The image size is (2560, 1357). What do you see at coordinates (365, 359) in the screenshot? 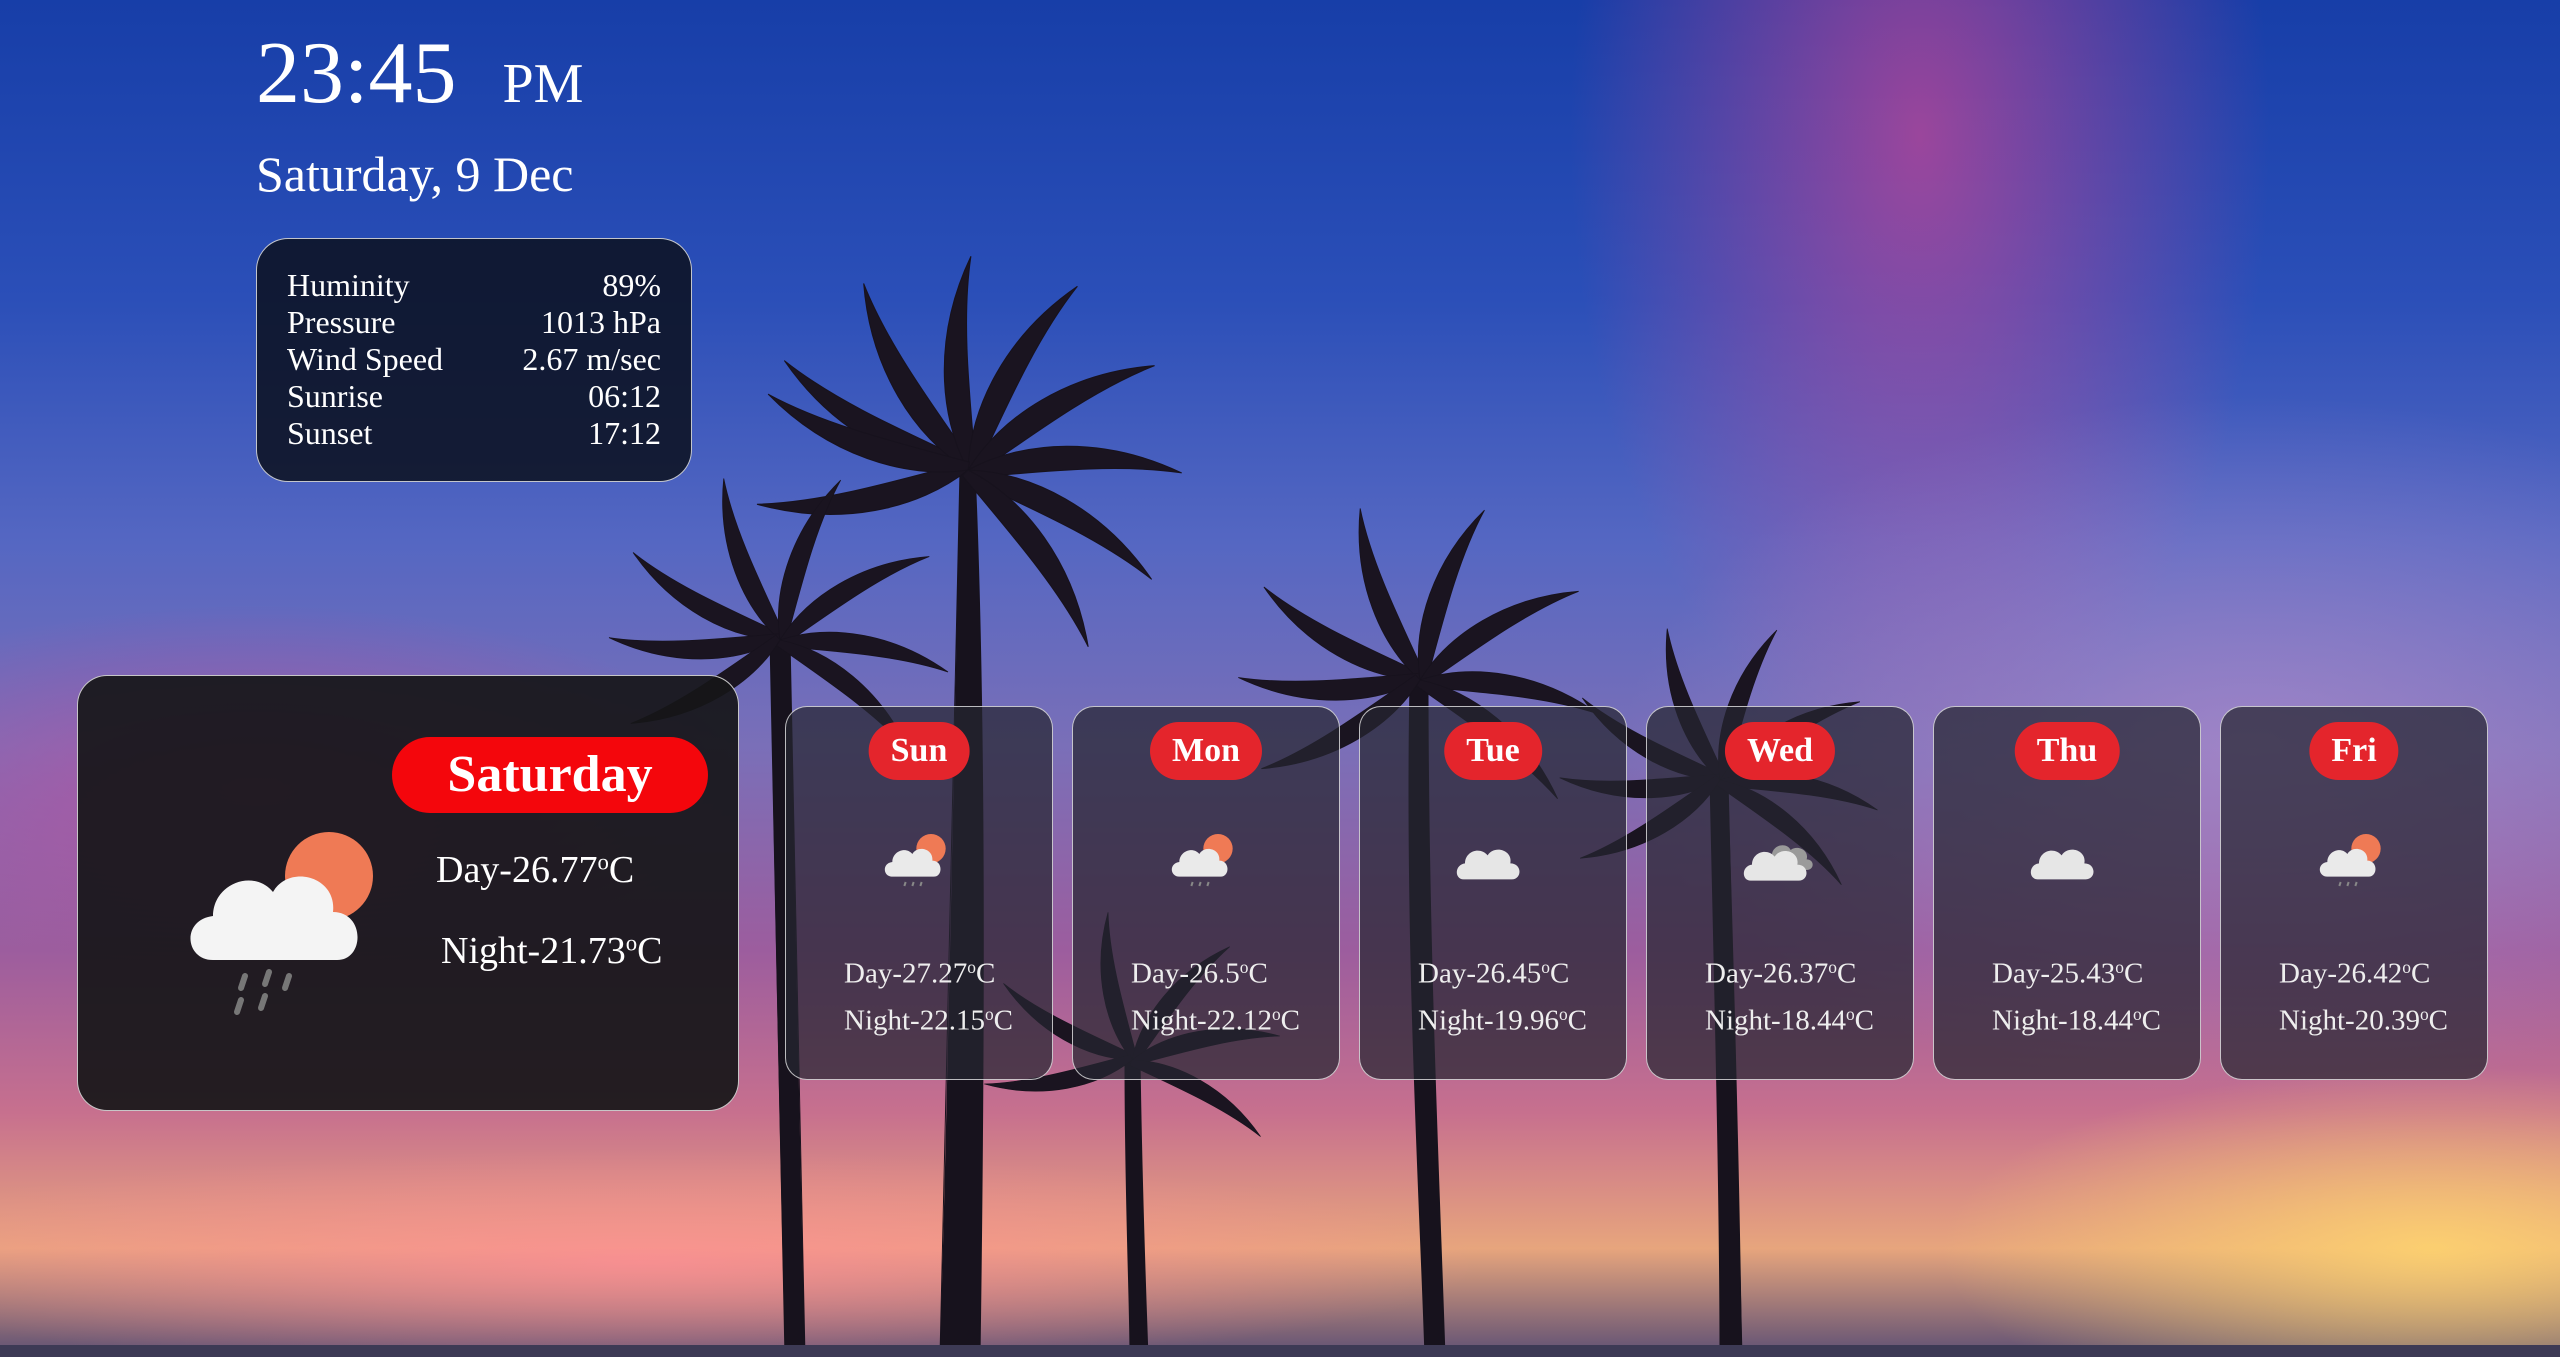
I see `stat-label: Wind Speed` at bounding box center [365, 359].